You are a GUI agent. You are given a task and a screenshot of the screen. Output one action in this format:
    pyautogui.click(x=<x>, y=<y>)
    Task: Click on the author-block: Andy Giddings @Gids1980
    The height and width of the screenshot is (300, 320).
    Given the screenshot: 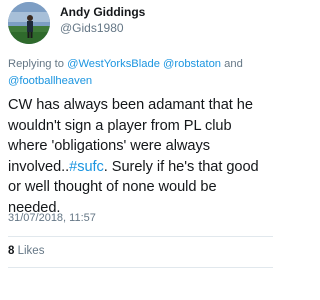 What is the action you would take?
    pyautogui.click(x=102, y=20)
    